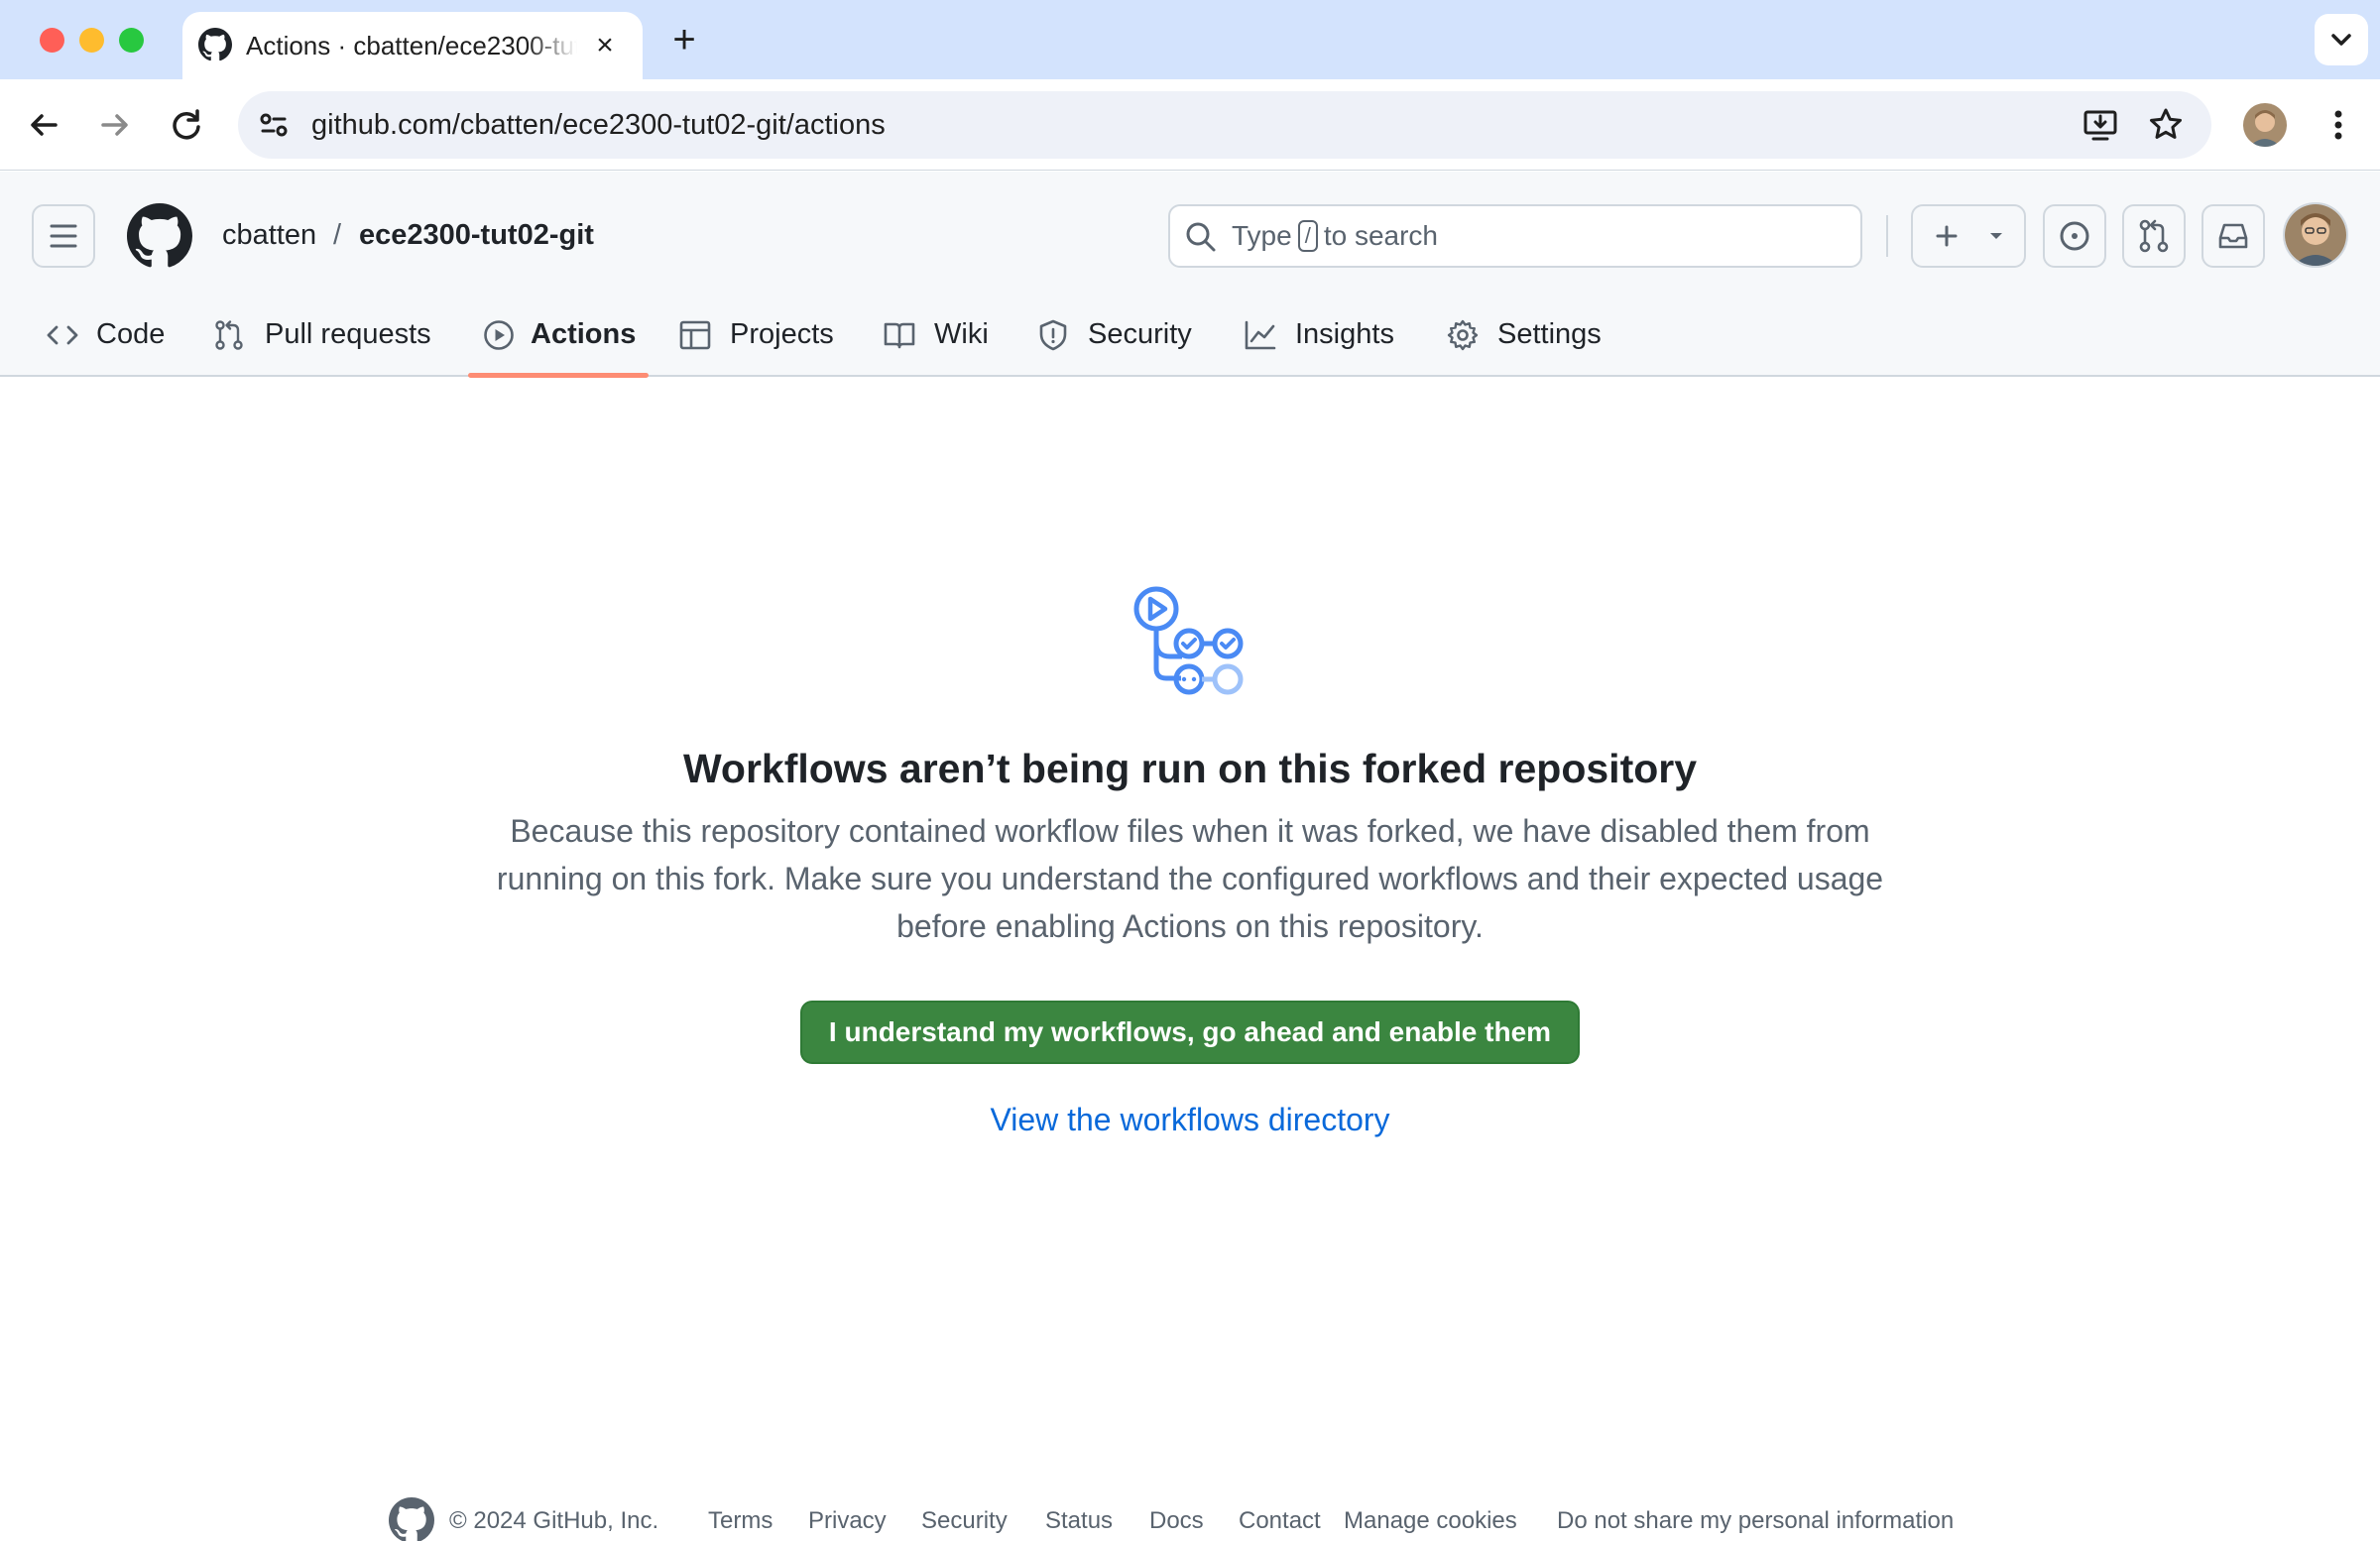 This screenshot has width=2380, height=1541. I want to click on footer-link-manage-cookies: Manage cookies, so click(1430, 1521).